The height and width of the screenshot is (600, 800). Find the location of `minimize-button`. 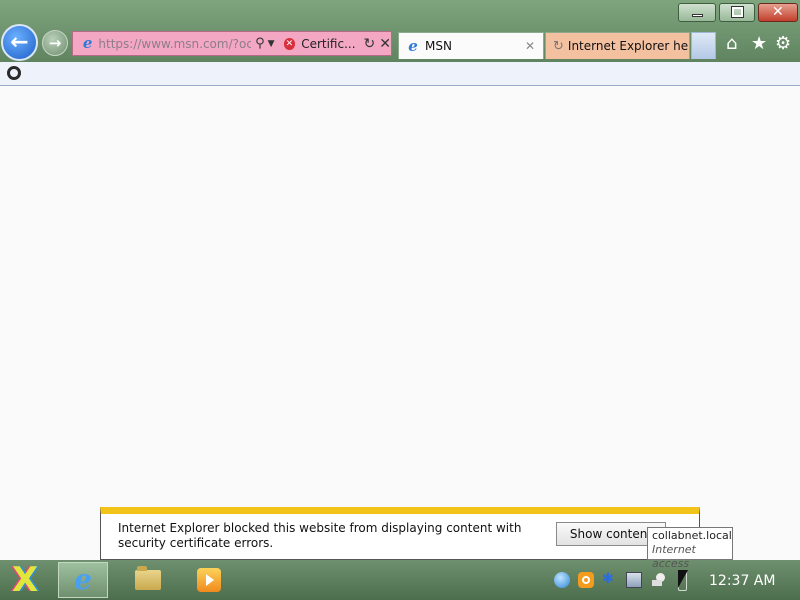

minimize-button is located at coordinates (697, 12).